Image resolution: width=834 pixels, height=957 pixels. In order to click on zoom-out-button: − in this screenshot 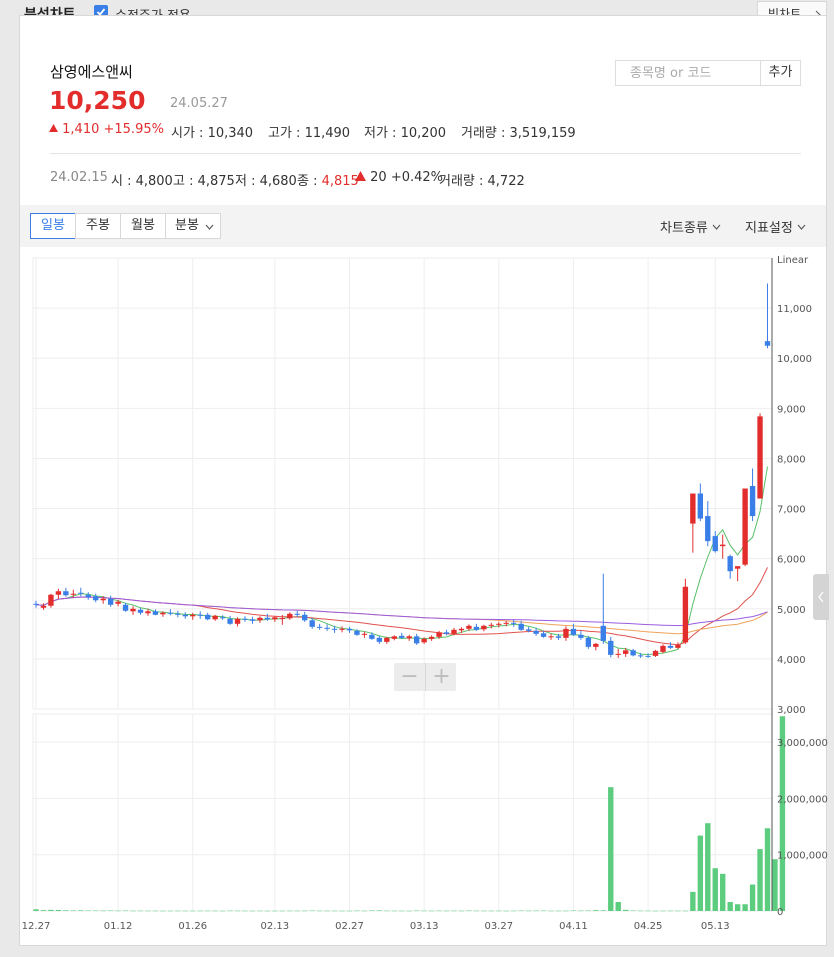, I will do `click(409, 677)`.